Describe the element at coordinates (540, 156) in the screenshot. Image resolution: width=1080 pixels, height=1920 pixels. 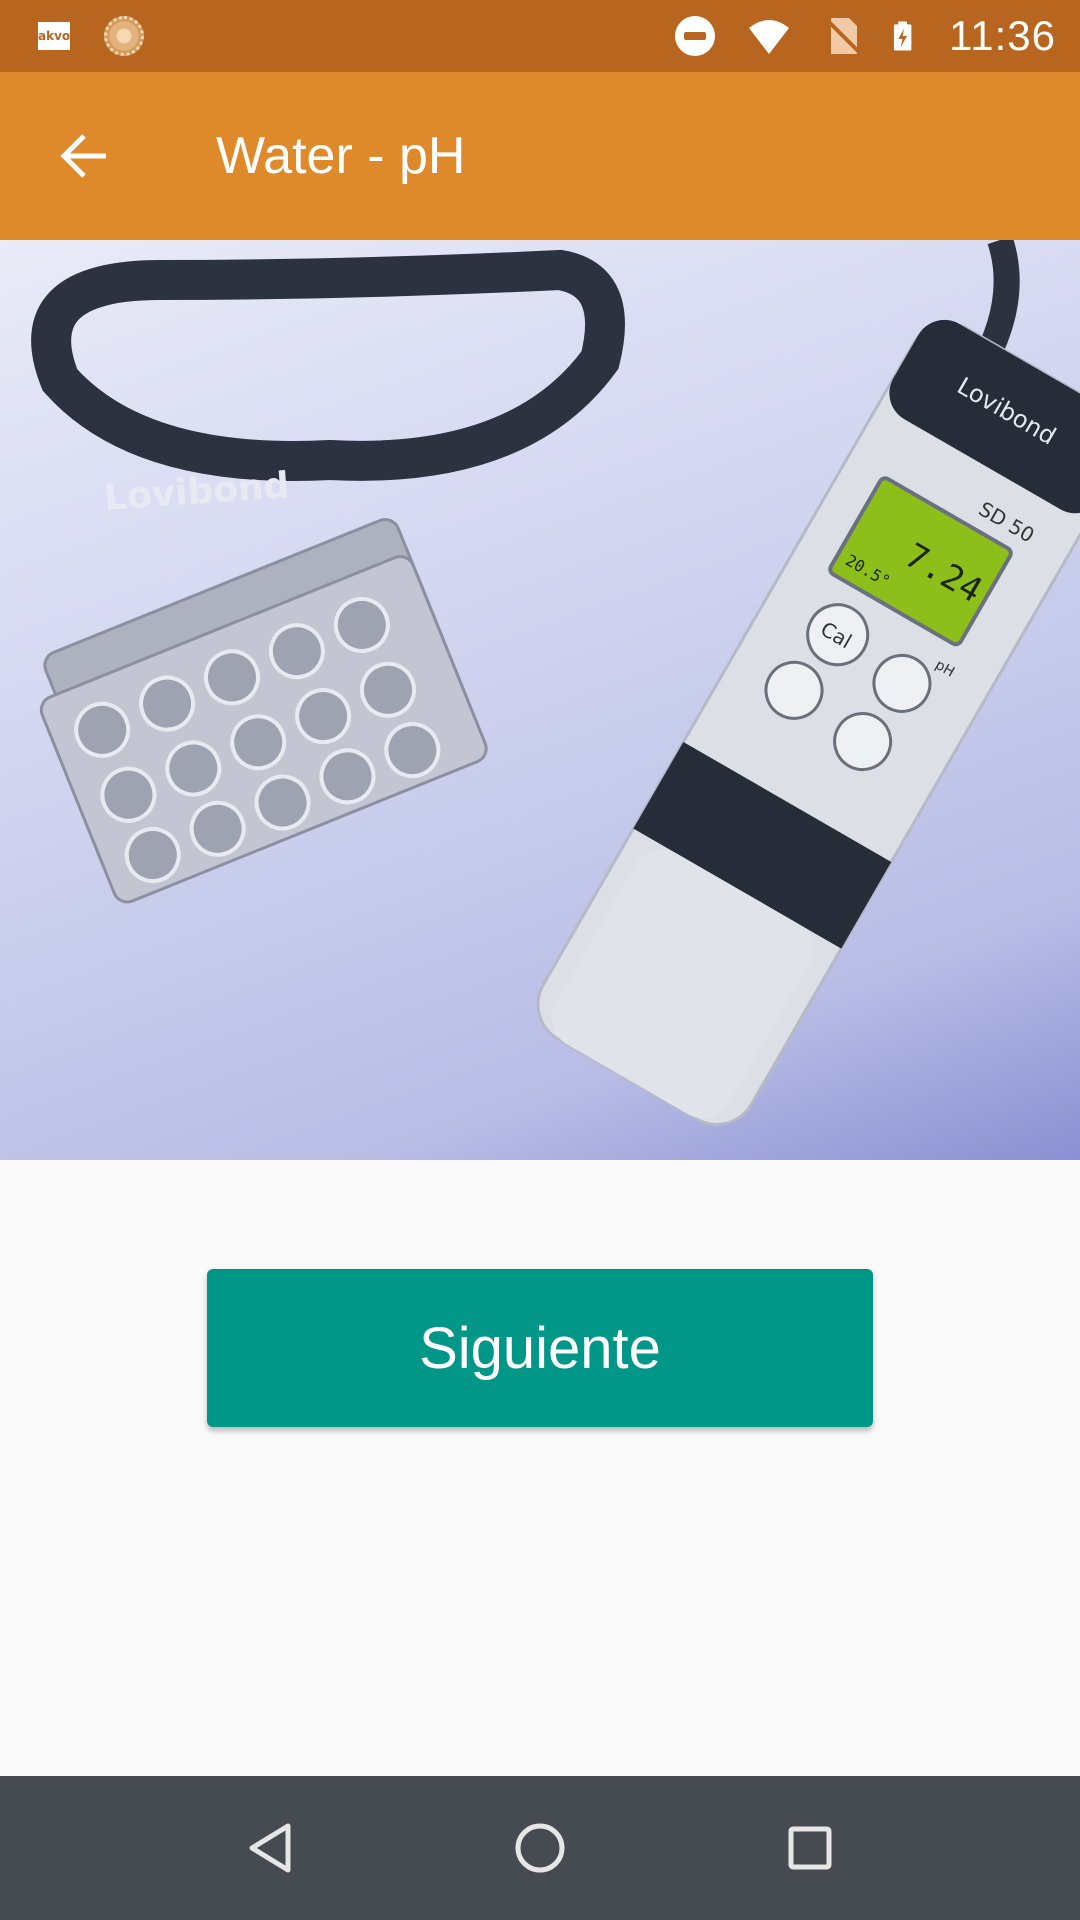
I see `app-bar: Water - pH` at that location.